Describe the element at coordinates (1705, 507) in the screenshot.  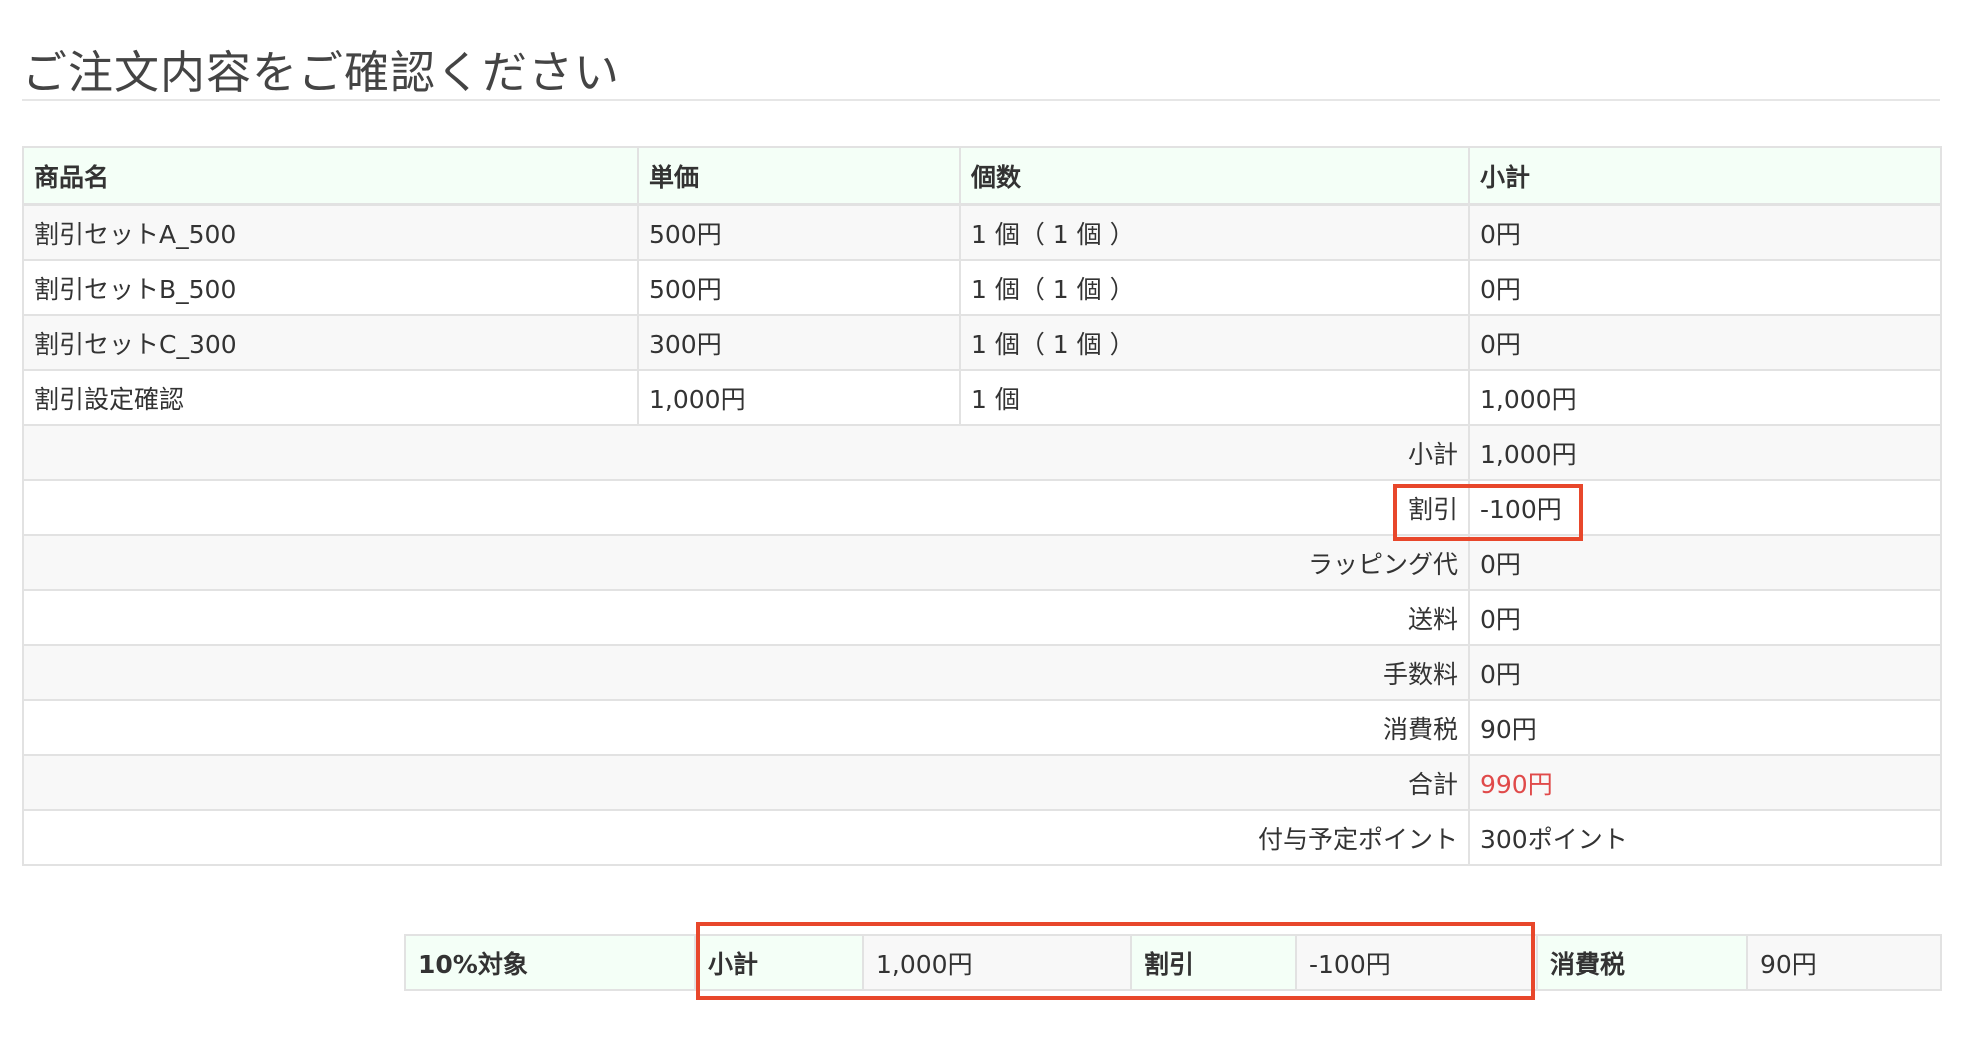
I see `summary-value: -100円` at that location.